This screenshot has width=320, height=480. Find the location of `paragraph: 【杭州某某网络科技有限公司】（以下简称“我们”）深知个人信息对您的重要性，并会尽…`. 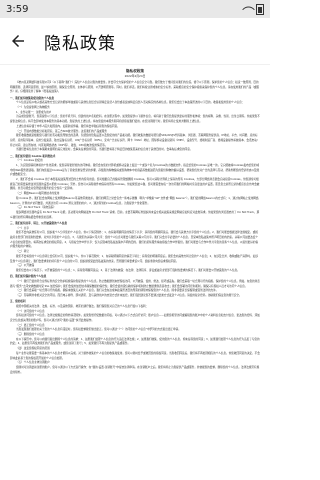

paragraph: 【杭州某某网络科技有限公司】（以下简称“我们”）深知个人信息对您的重要性，并会尽… is located at coordinates (134, 87).